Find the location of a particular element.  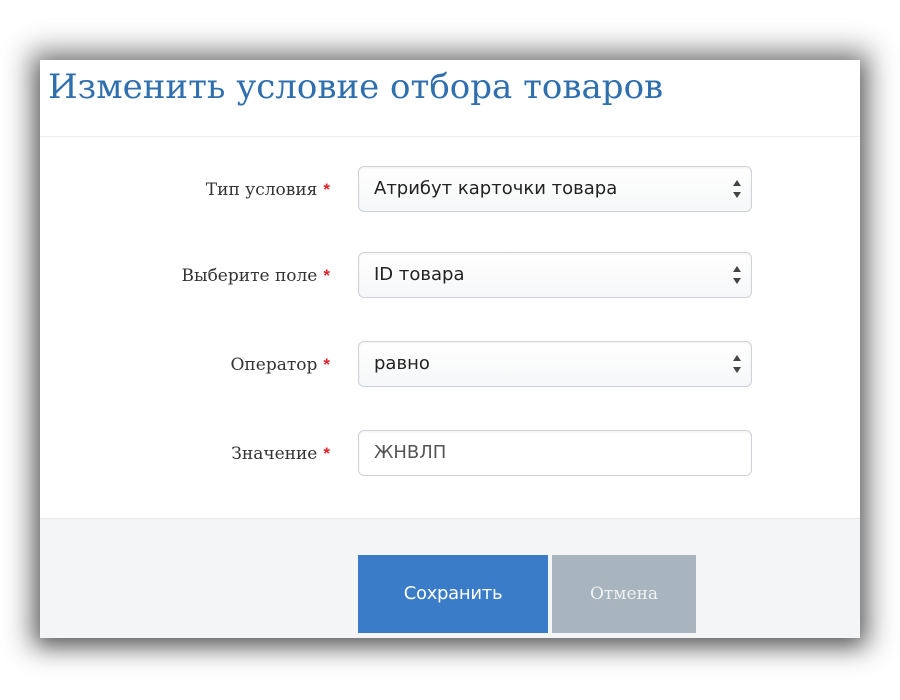

value-label-text: Значение is located at coordinates (274, 454).